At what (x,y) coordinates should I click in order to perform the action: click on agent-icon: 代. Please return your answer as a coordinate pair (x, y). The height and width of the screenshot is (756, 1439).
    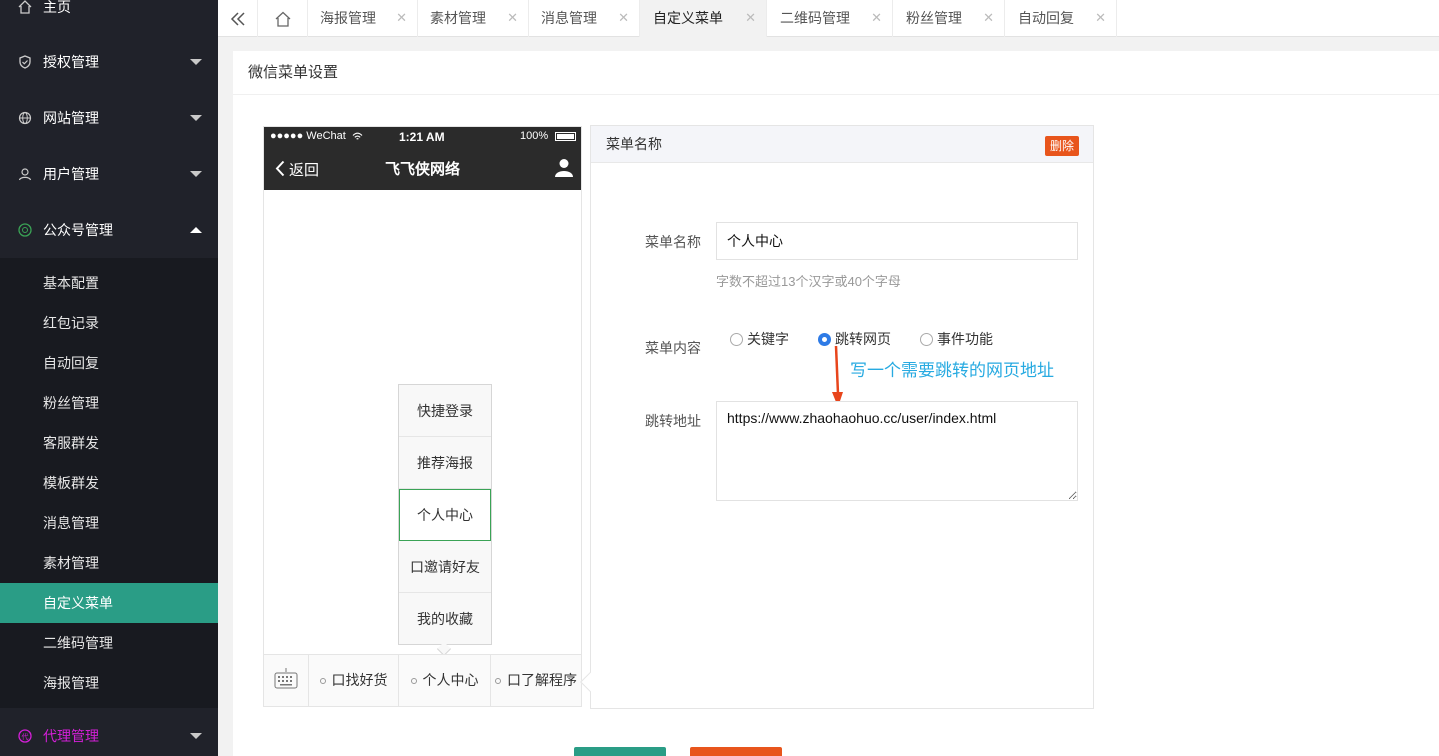
    Looking at the image, I should click on (25, 736).